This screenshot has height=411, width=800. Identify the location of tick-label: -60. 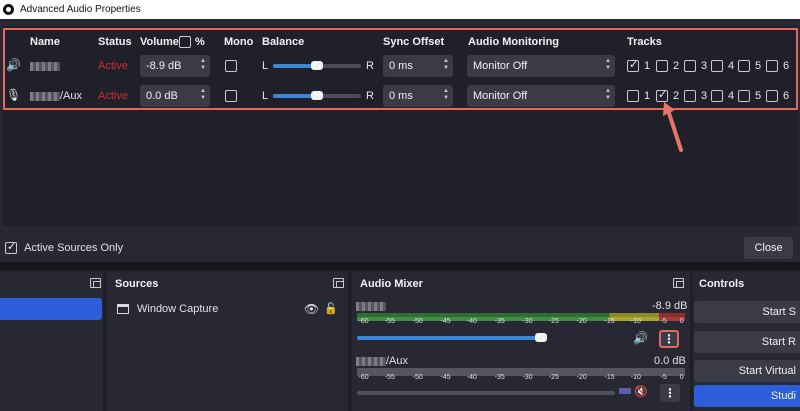
(363, 377).